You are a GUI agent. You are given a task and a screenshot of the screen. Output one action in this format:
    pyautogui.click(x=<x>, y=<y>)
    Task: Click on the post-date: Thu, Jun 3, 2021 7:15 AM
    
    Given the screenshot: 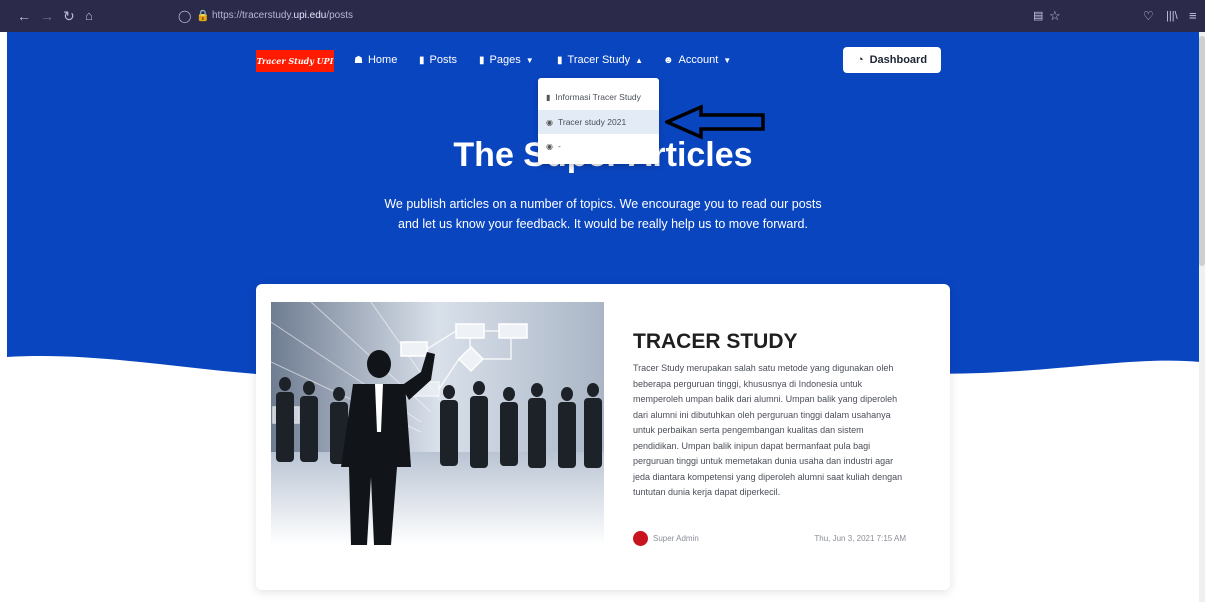 What is the action you would take?
    pyautogui.click(x=860, y=538)
    